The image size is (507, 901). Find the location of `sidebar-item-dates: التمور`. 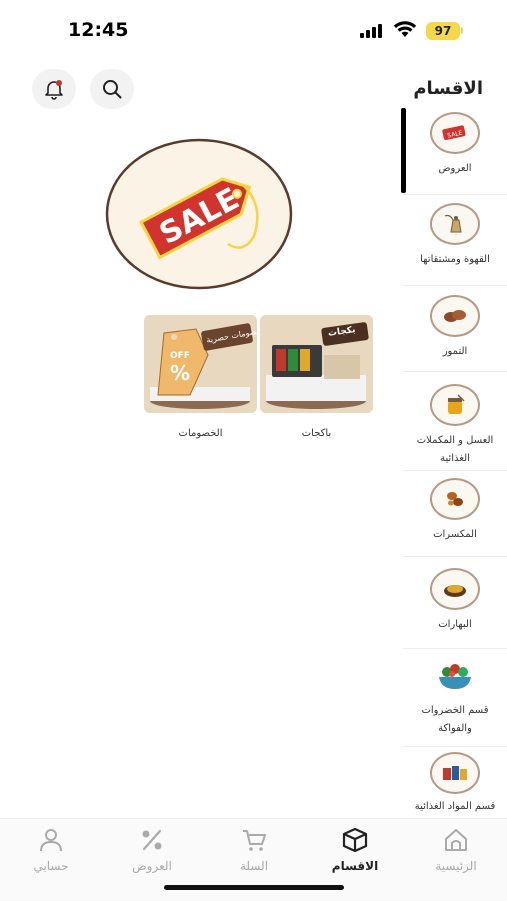

sidebar-item-dates: التمور is located at coordinates (455, 330).